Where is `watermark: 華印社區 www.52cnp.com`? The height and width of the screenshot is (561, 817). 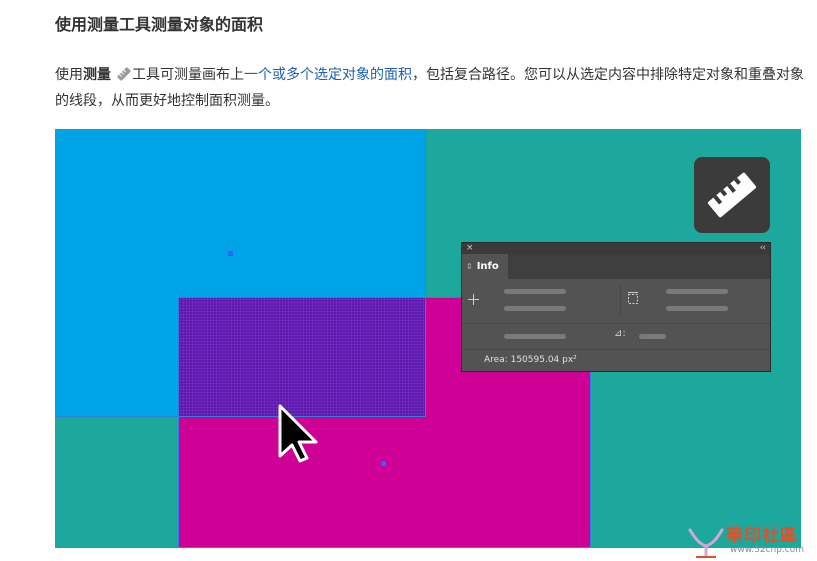 watermark: 華印社區 www.52cnp.com is located at coordinates (751, 540).